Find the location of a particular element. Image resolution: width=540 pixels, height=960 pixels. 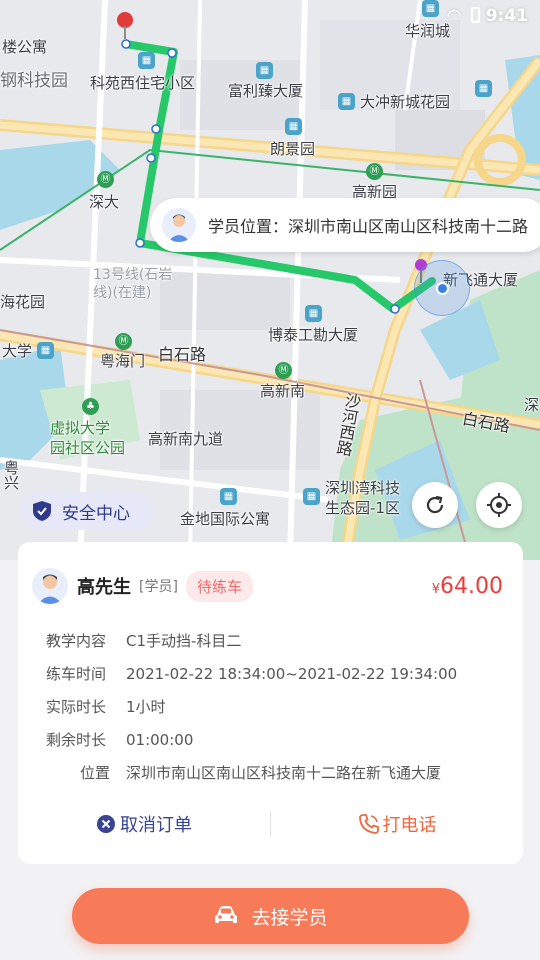

safety-center-button: 安全中心 is located at coordinates (87, 511).